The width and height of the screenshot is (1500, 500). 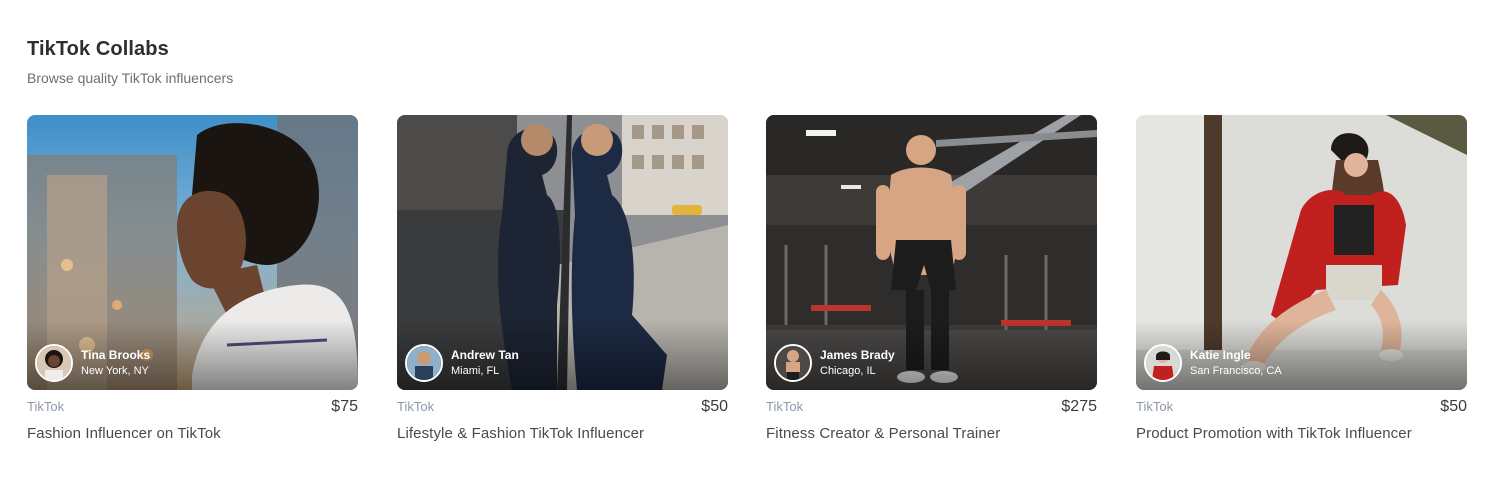 I want to click on creator-name: Andrew Tan, so click(x=485, y=355).